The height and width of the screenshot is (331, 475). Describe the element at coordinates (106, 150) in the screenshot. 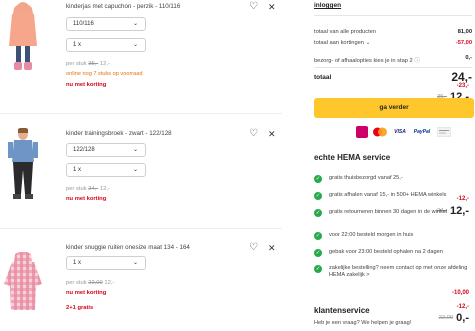

I see `size-select: 122/128 ⌄` at that location.